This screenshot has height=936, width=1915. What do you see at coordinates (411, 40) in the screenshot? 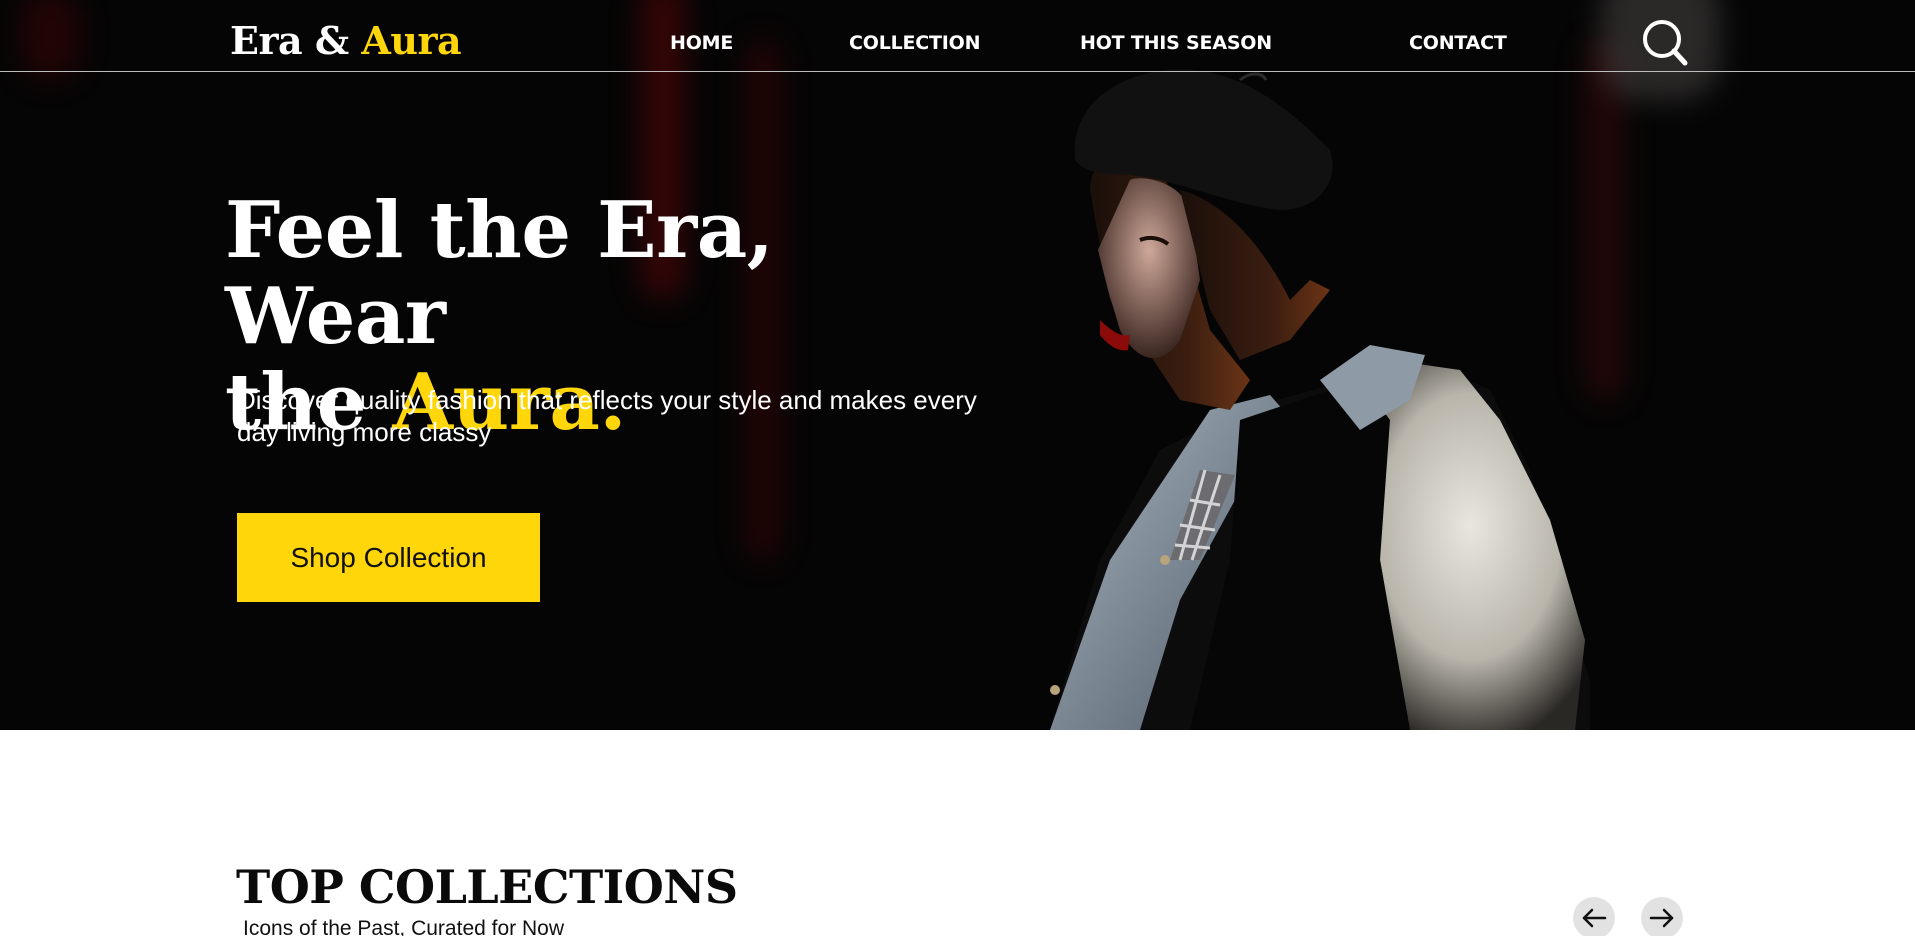
I see `brand-name-part2: Aura` at bounding box center [411, 40].